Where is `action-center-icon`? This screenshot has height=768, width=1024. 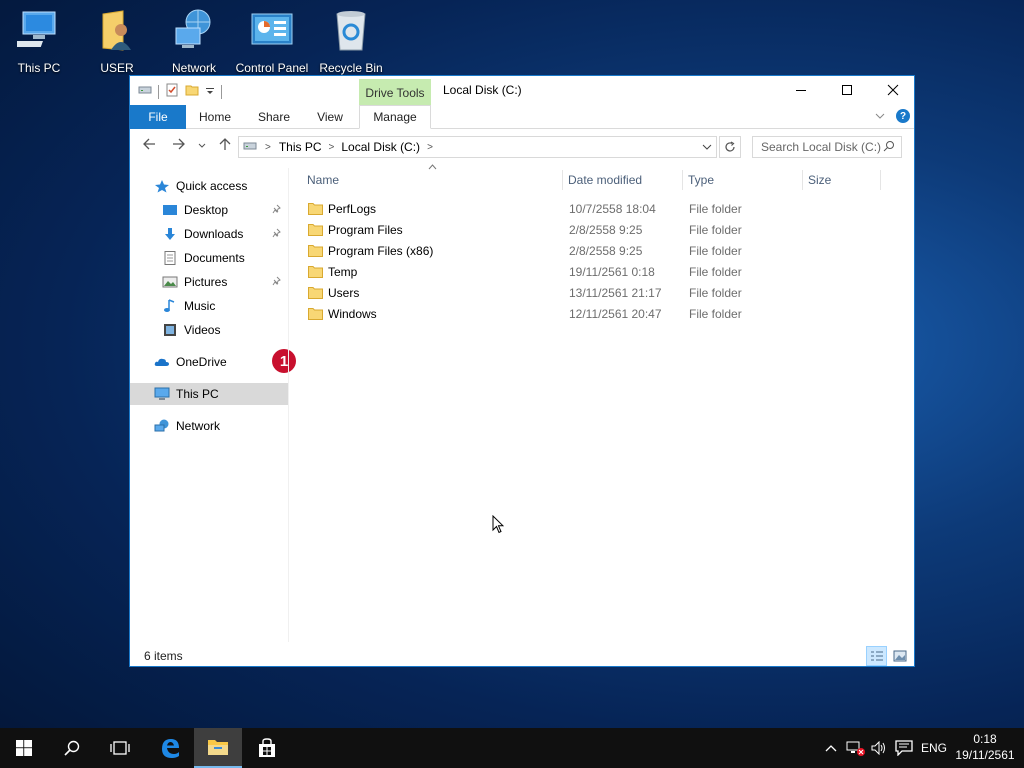
action-center-icon is located at coordinates (904, 748).